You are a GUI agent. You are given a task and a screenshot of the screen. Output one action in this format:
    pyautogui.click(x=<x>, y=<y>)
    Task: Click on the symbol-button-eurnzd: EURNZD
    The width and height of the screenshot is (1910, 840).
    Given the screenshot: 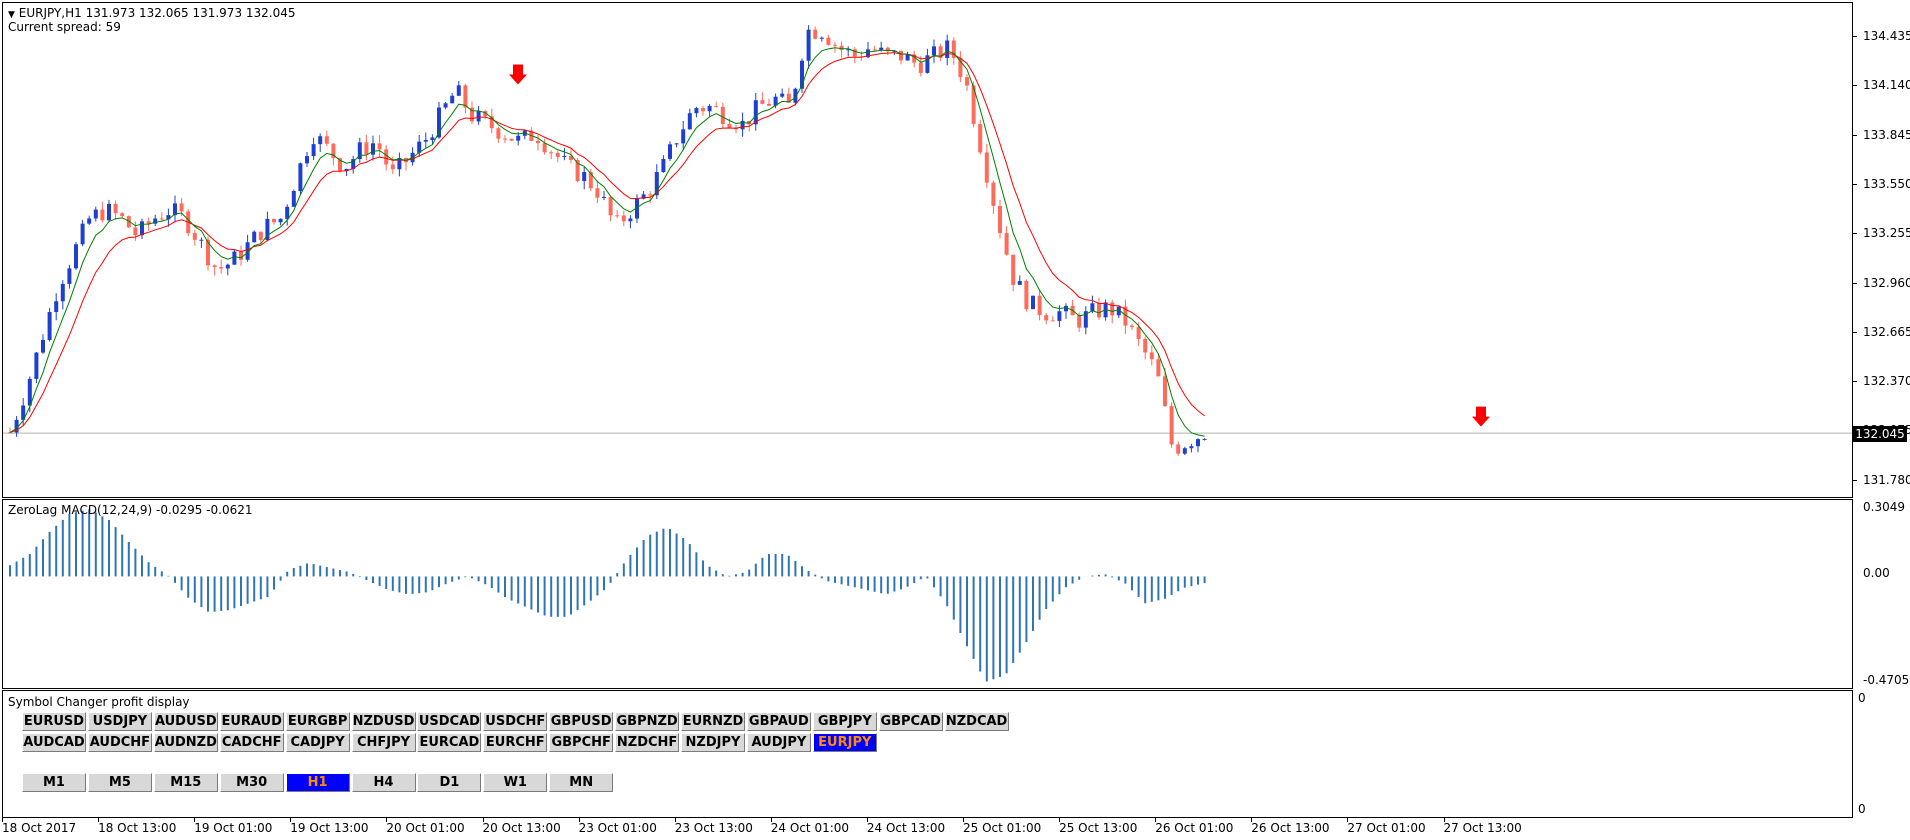 What is the action you would take?
    pyautogui.click(x=713, y=721)
    